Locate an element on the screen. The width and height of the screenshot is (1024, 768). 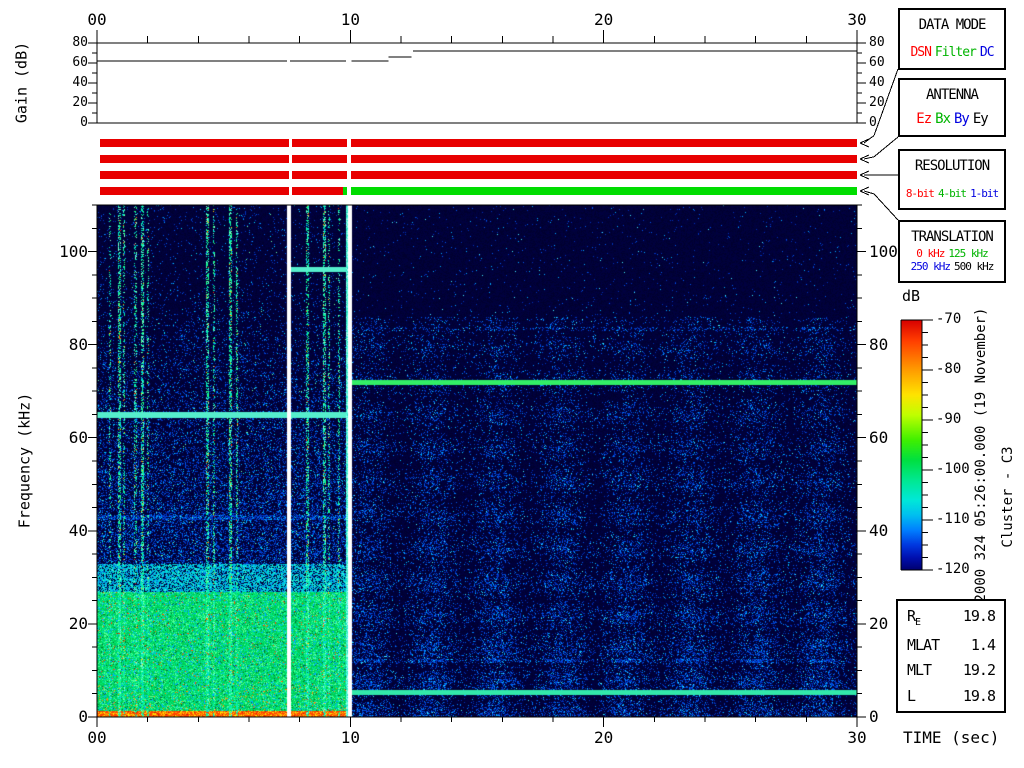
frequency-tick-label-right: 80 is located at coordinates (879, 344).